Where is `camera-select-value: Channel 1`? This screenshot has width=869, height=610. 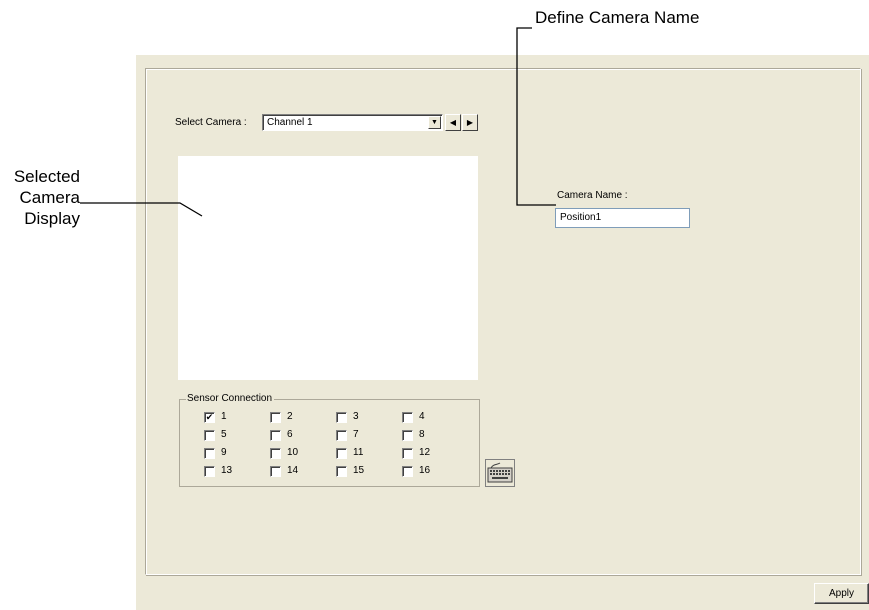 camera-select-value: Channel 1 is located at coordinates (290, 122).